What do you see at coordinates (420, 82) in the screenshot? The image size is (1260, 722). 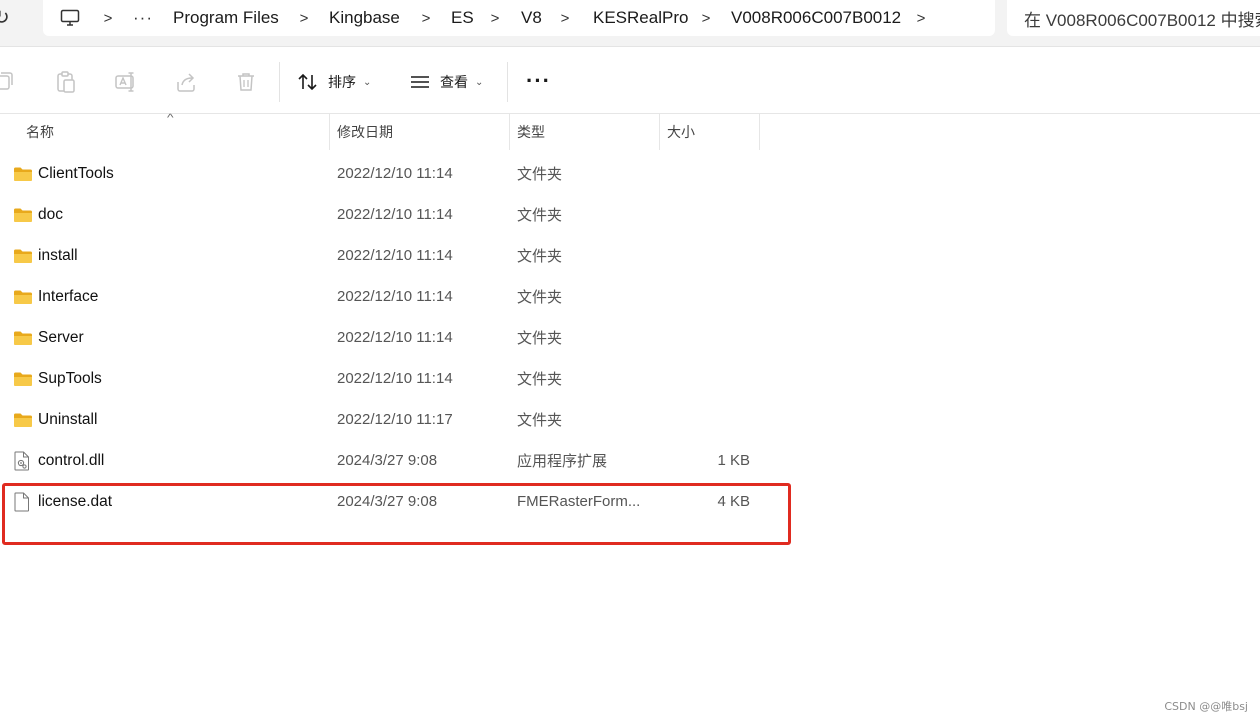 I see `view-icon` at bounding box center [420, 82].